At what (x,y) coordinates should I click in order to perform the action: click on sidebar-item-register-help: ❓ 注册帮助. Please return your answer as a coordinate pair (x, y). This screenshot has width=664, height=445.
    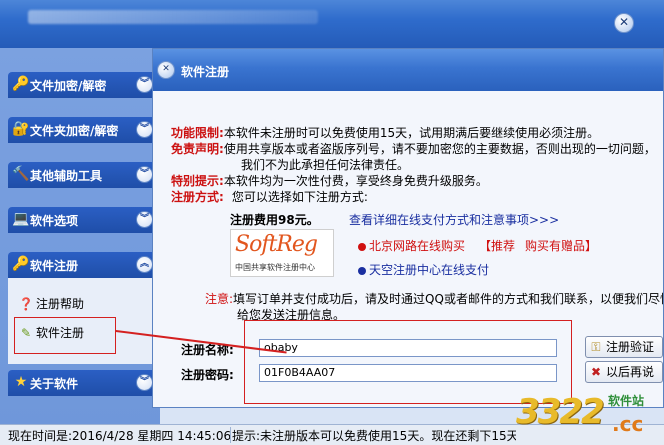
    Looking at the image, I should click on (51, 304).